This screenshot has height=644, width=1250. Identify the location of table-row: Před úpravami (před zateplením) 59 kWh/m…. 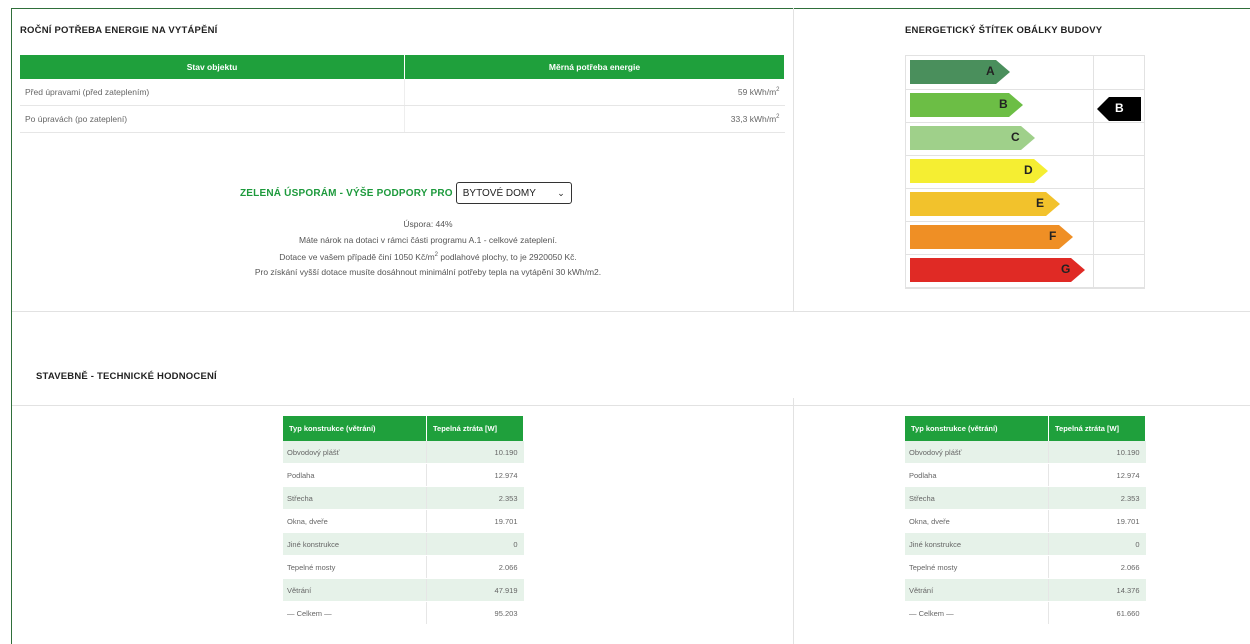
(402, 92).